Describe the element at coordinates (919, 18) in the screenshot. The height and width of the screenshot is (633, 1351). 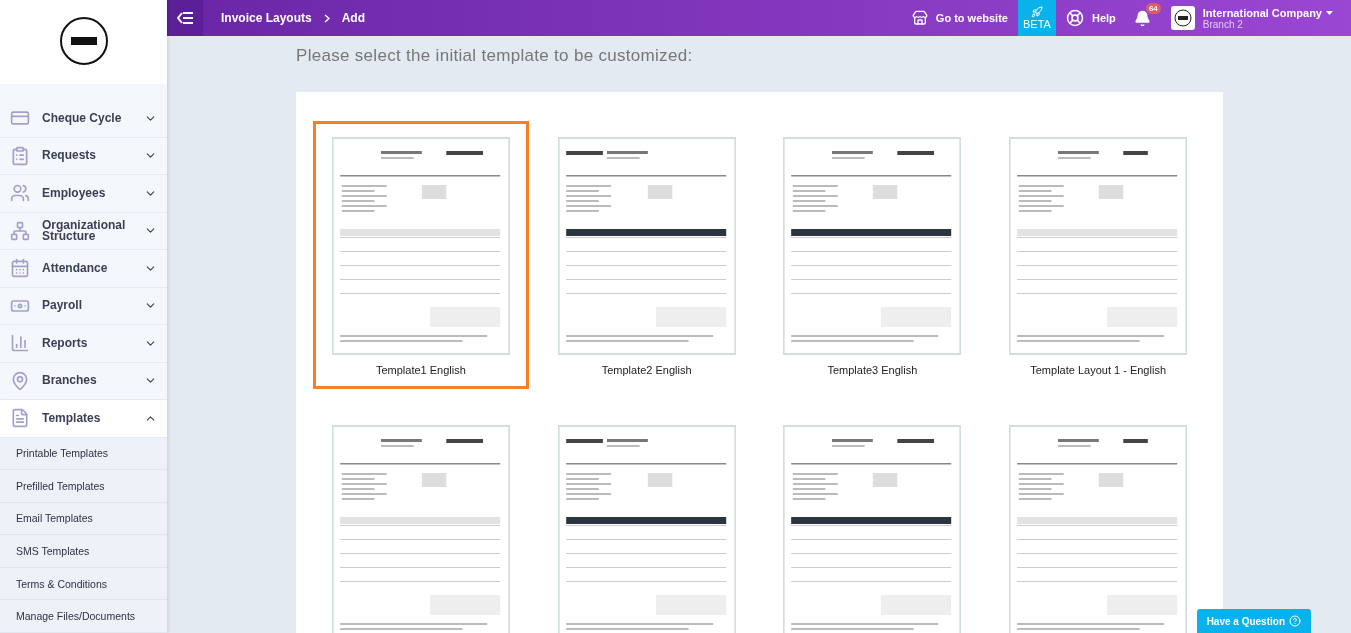
I see `storefront-icon` at that location.